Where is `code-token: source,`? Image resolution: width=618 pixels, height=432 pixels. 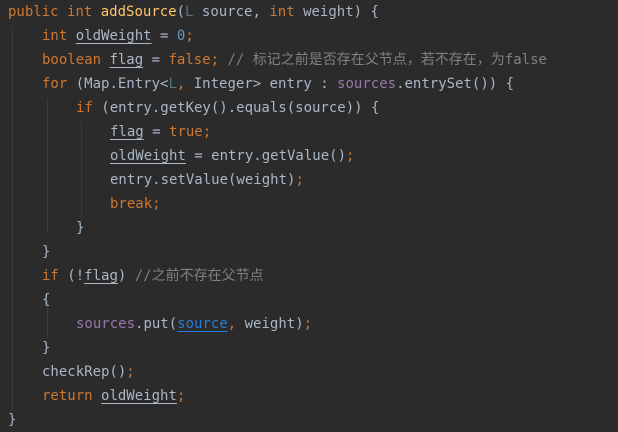 code-token: source, is located at coordinates (231, 12).